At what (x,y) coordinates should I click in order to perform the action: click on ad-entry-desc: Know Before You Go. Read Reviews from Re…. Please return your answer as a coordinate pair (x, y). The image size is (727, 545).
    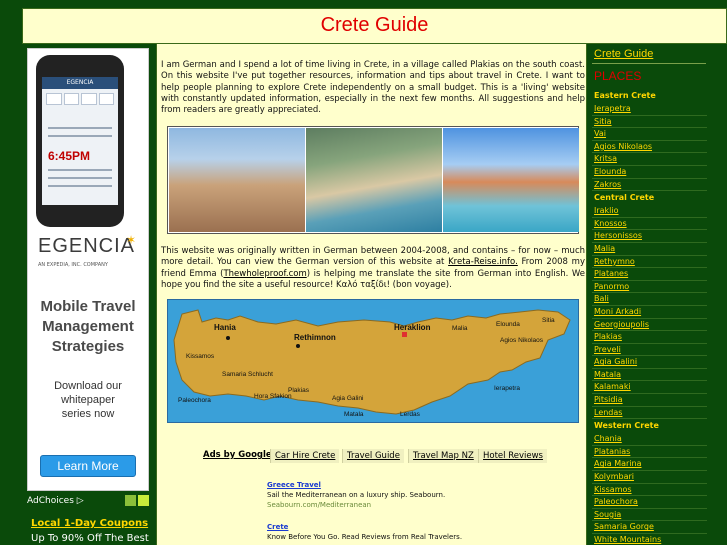
    Looking at the image, I should click on (365, 537).